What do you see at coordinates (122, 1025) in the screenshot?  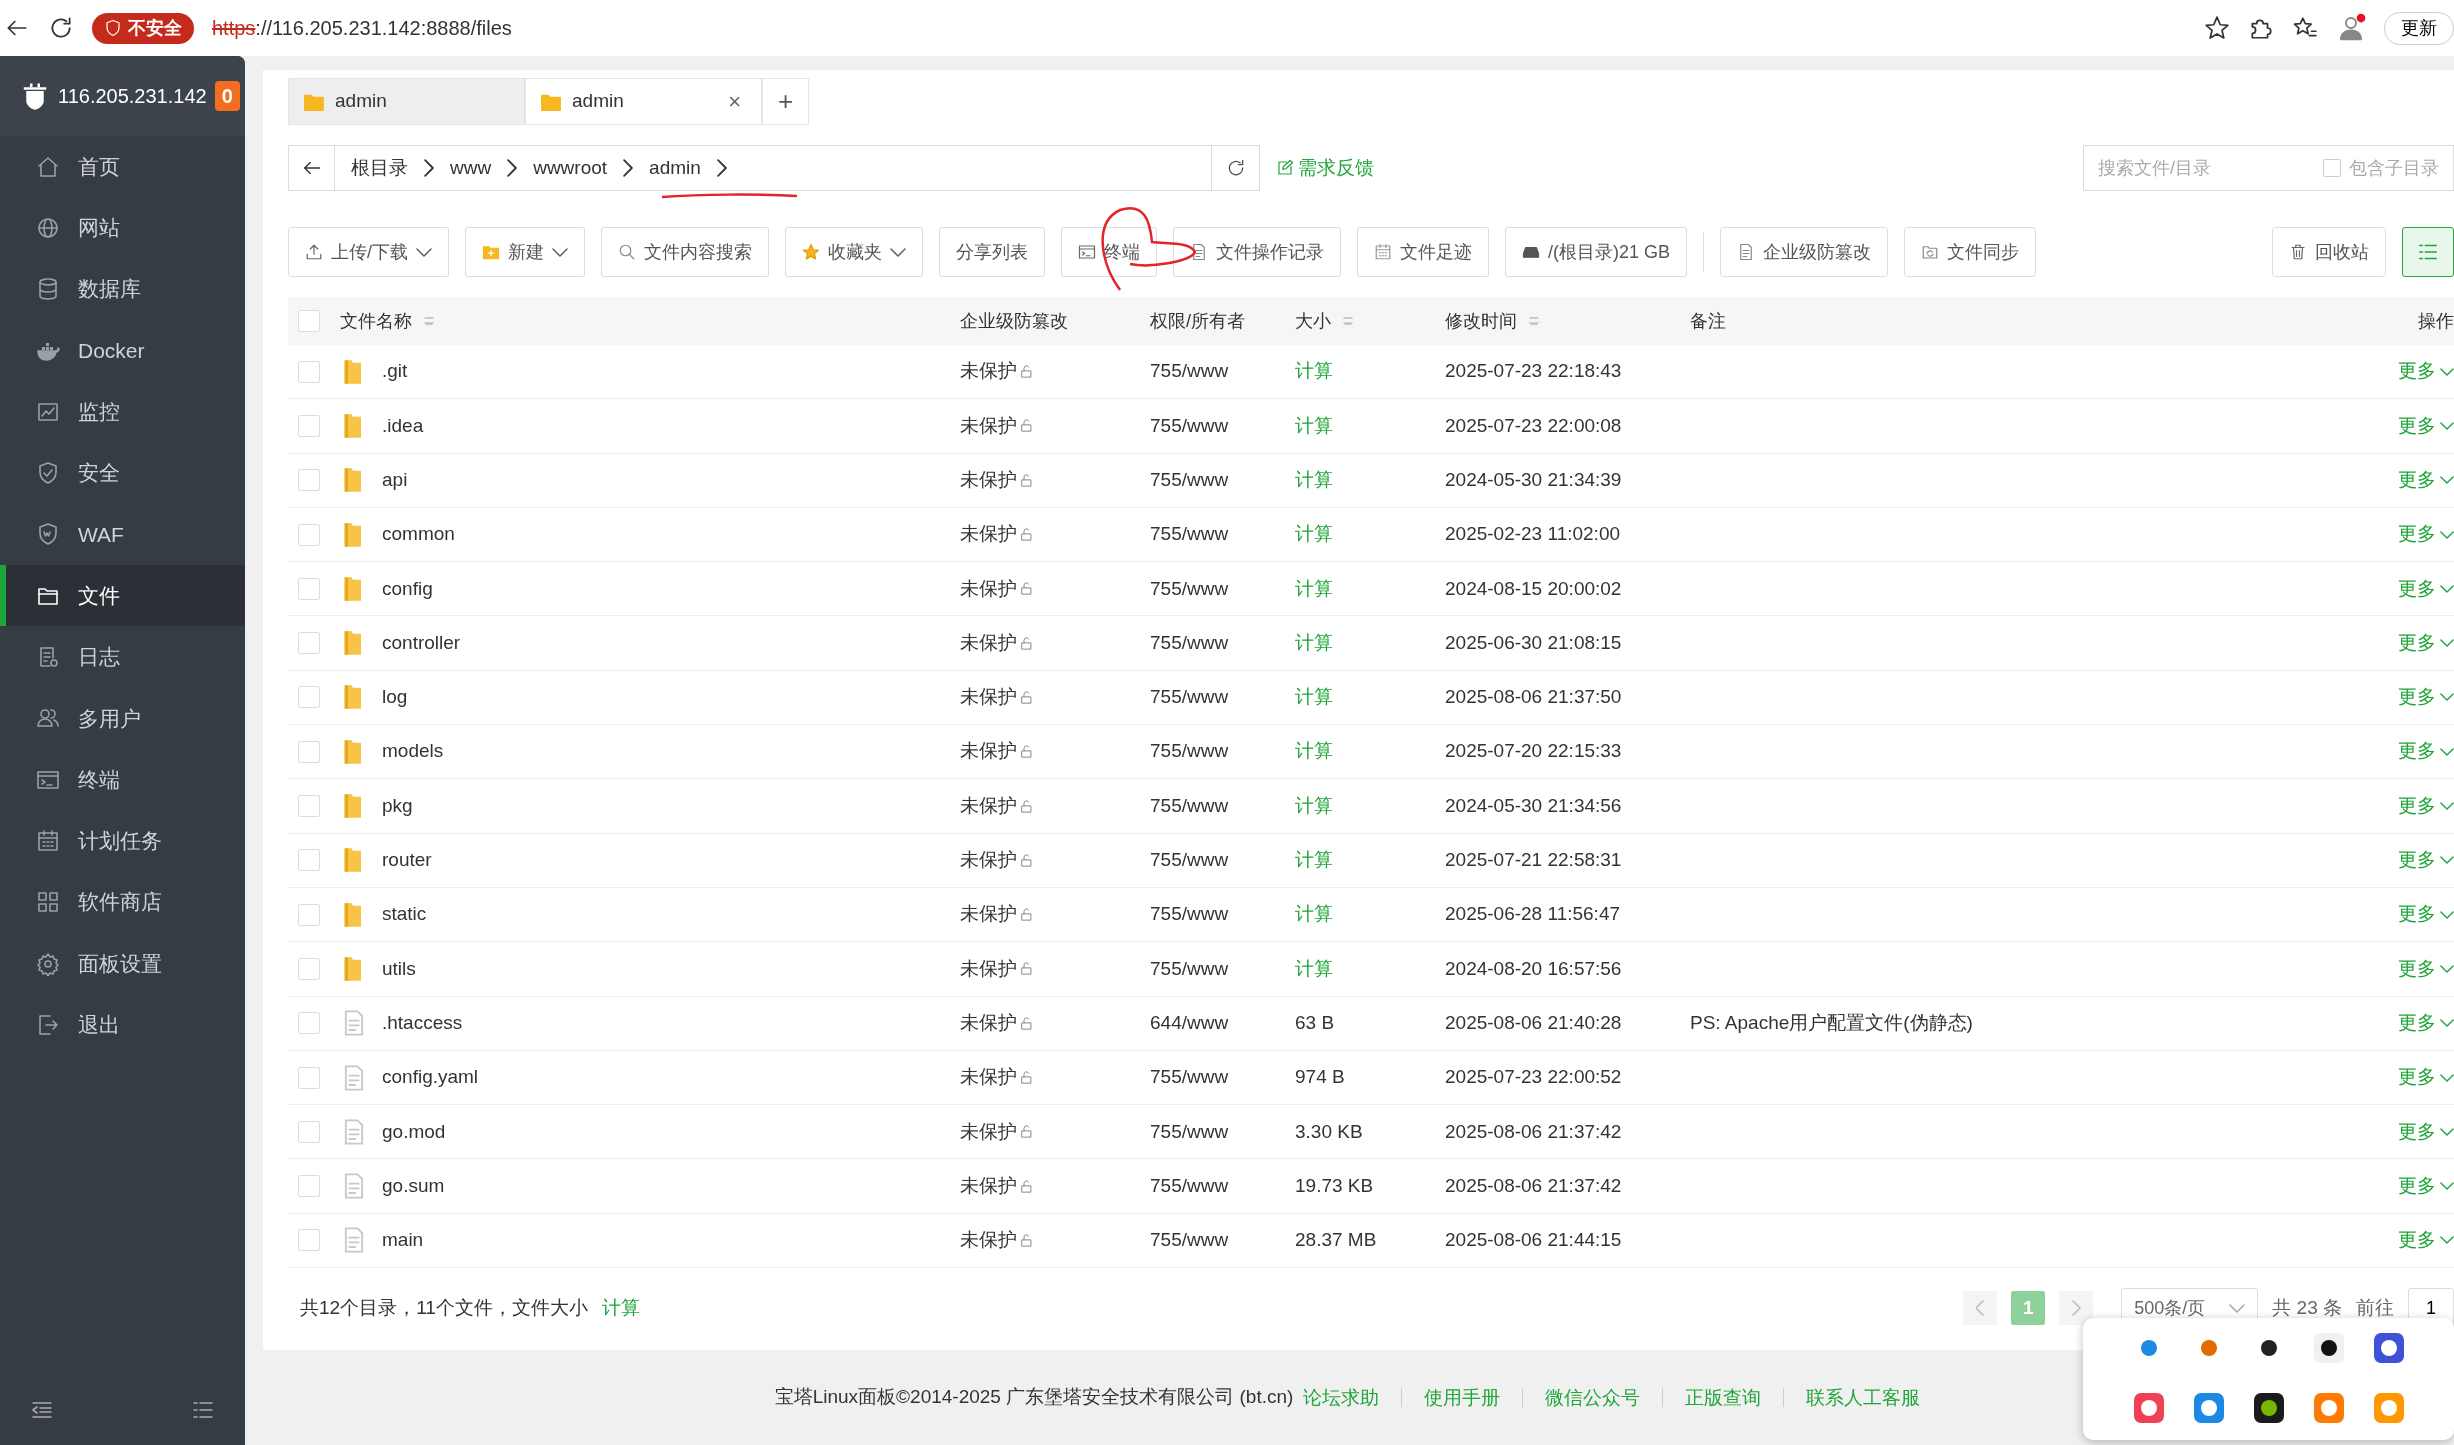 I see `sidebar-item: 退出` at bounding box center [122, 1025].